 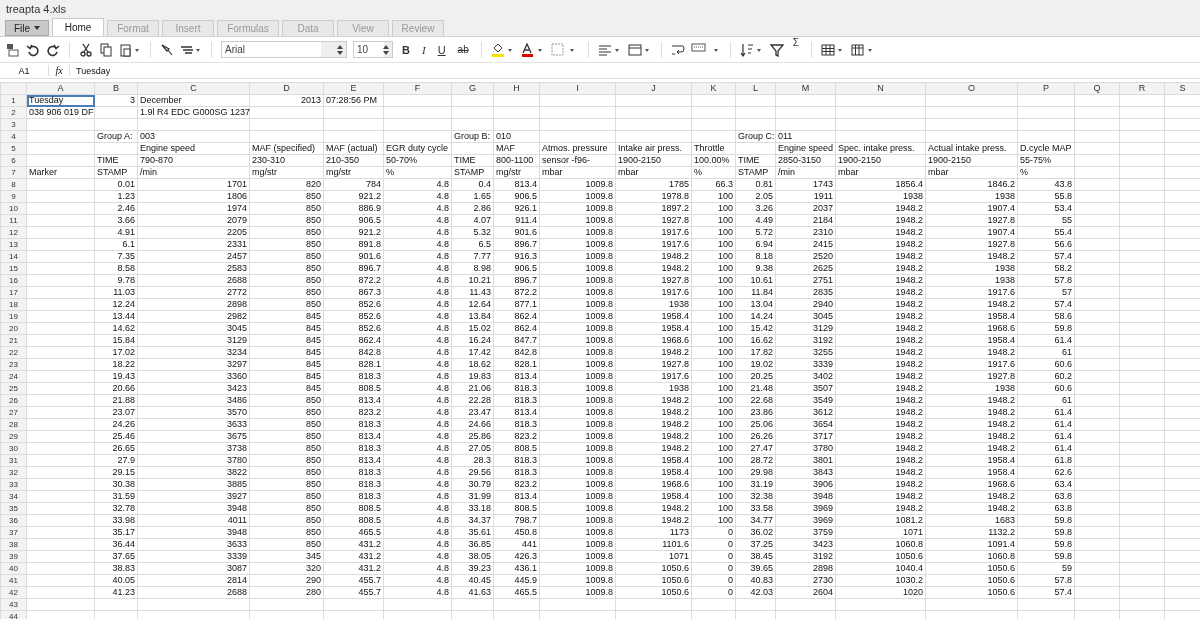 I want to click on row-number: 8, so click(x=13, y=184).